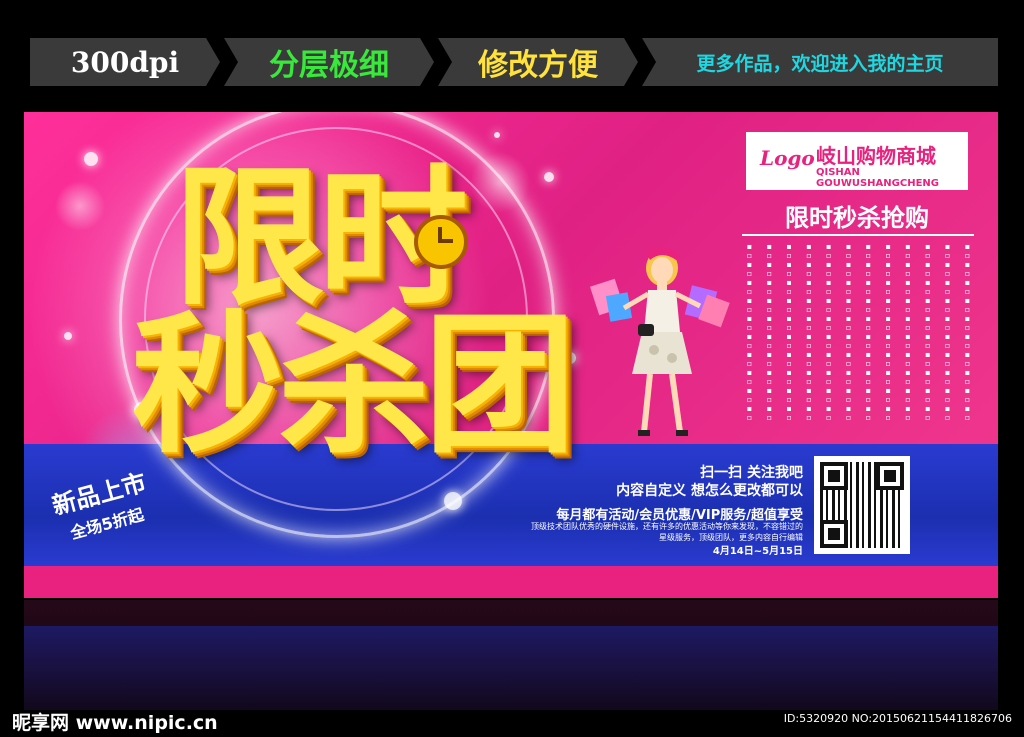 Image resolution: width=1024 pixels, height=737 pixels. I want to click on slogan-divider, so click(858, 235).